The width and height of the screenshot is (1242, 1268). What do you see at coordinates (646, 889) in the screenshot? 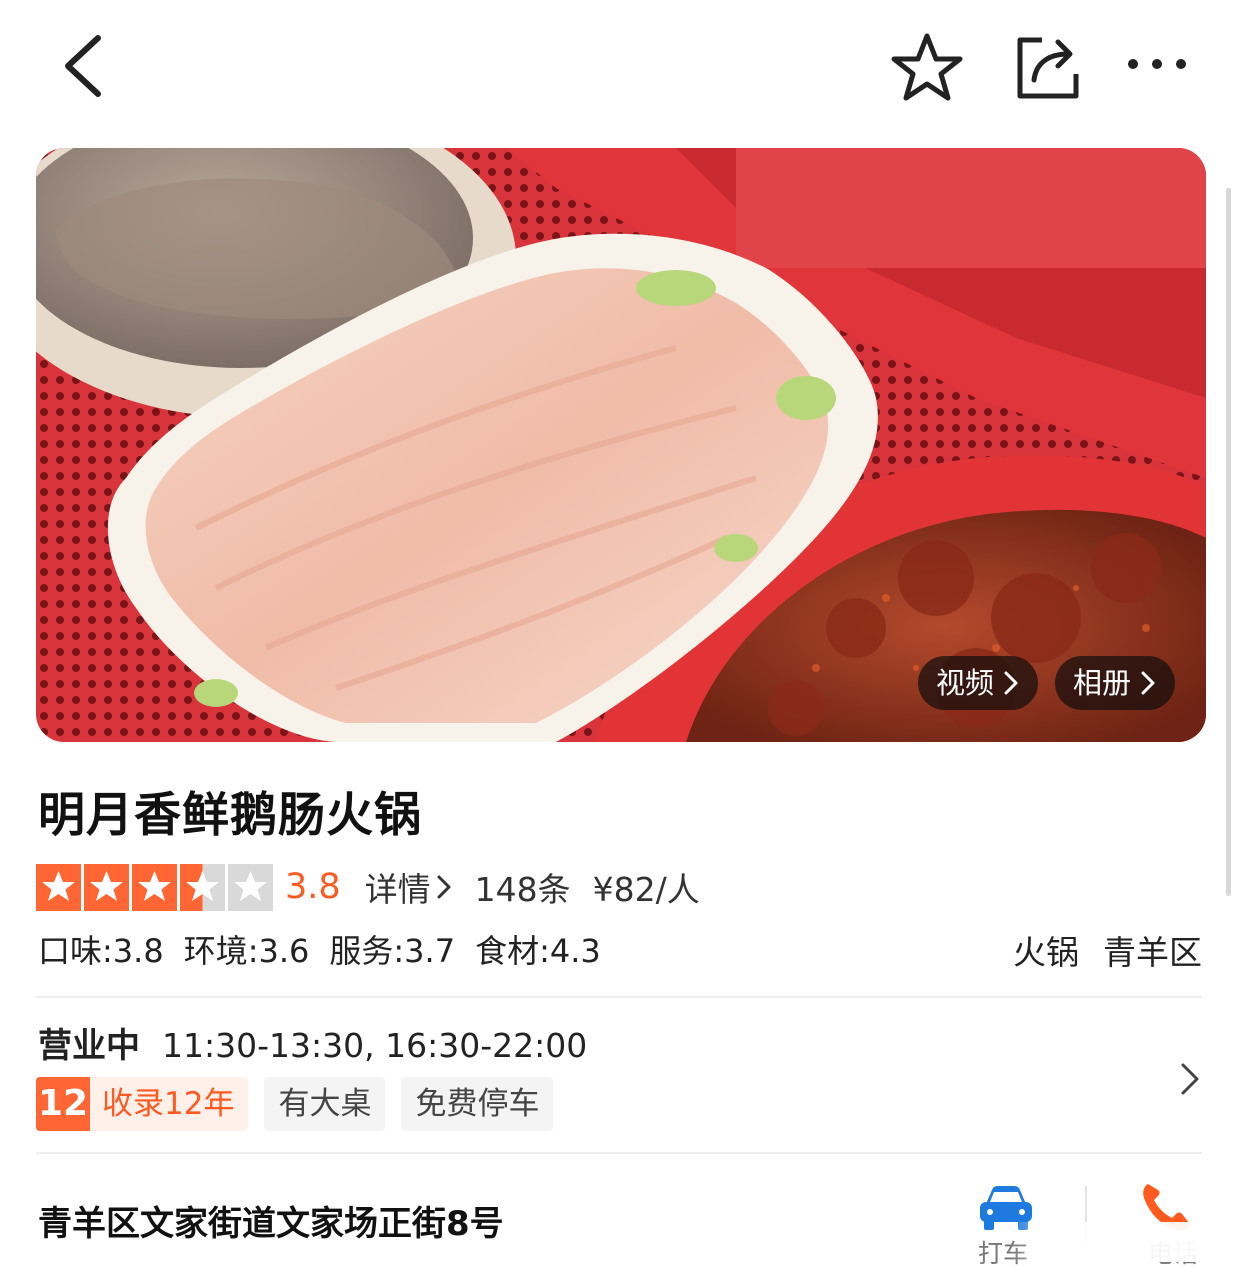
I see `price-per-person: ¥82/人` at bounding box center [646, 889].